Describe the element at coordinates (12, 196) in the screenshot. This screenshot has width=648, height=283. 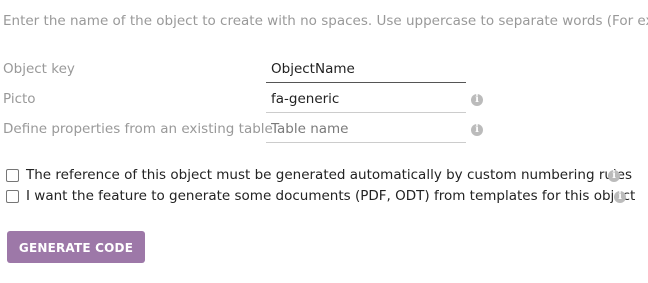
I see `generate-documents-checkbox` at that location.